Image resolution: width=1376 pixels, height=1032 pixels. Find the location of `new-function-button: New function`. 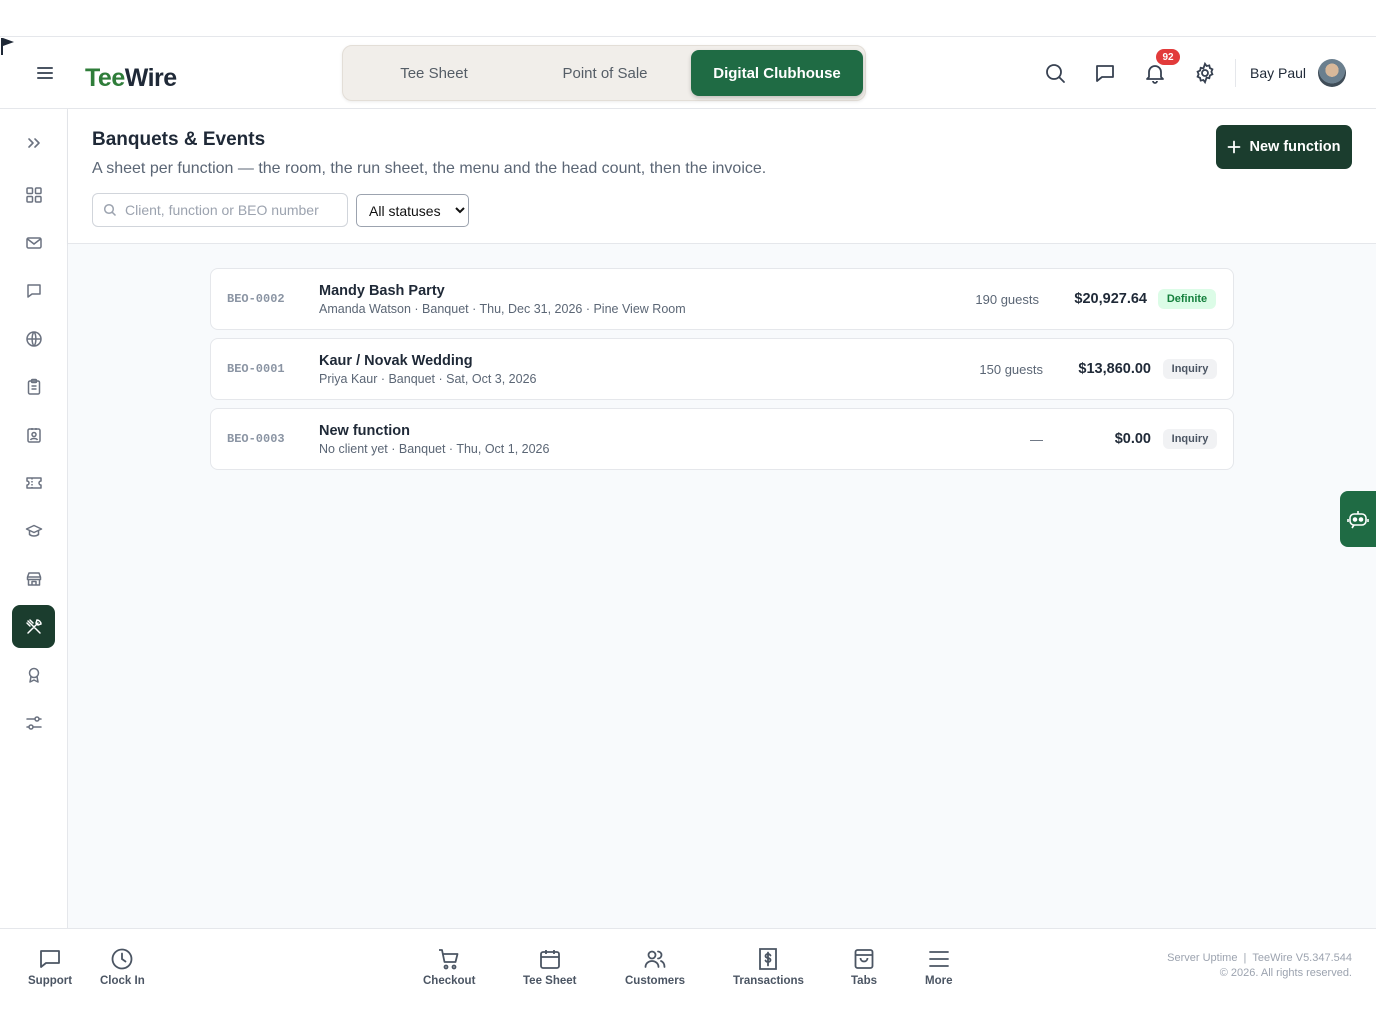

new-function-button: New function is located at coordinates (1284, 147).